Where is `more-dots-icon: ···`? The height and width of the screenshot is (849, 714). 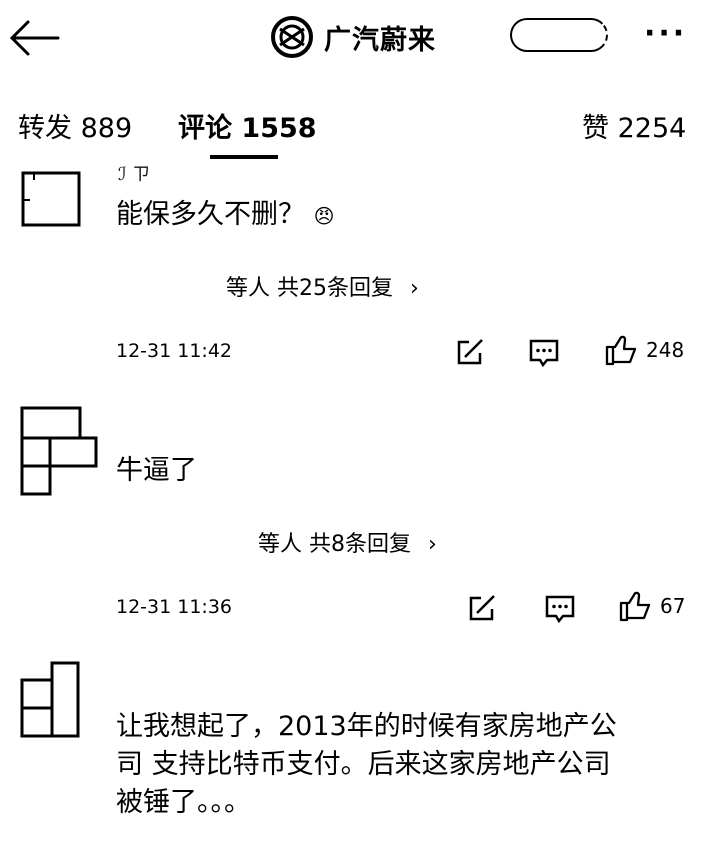
more-dots-icon: ··· is located at coordinates (666, 33).